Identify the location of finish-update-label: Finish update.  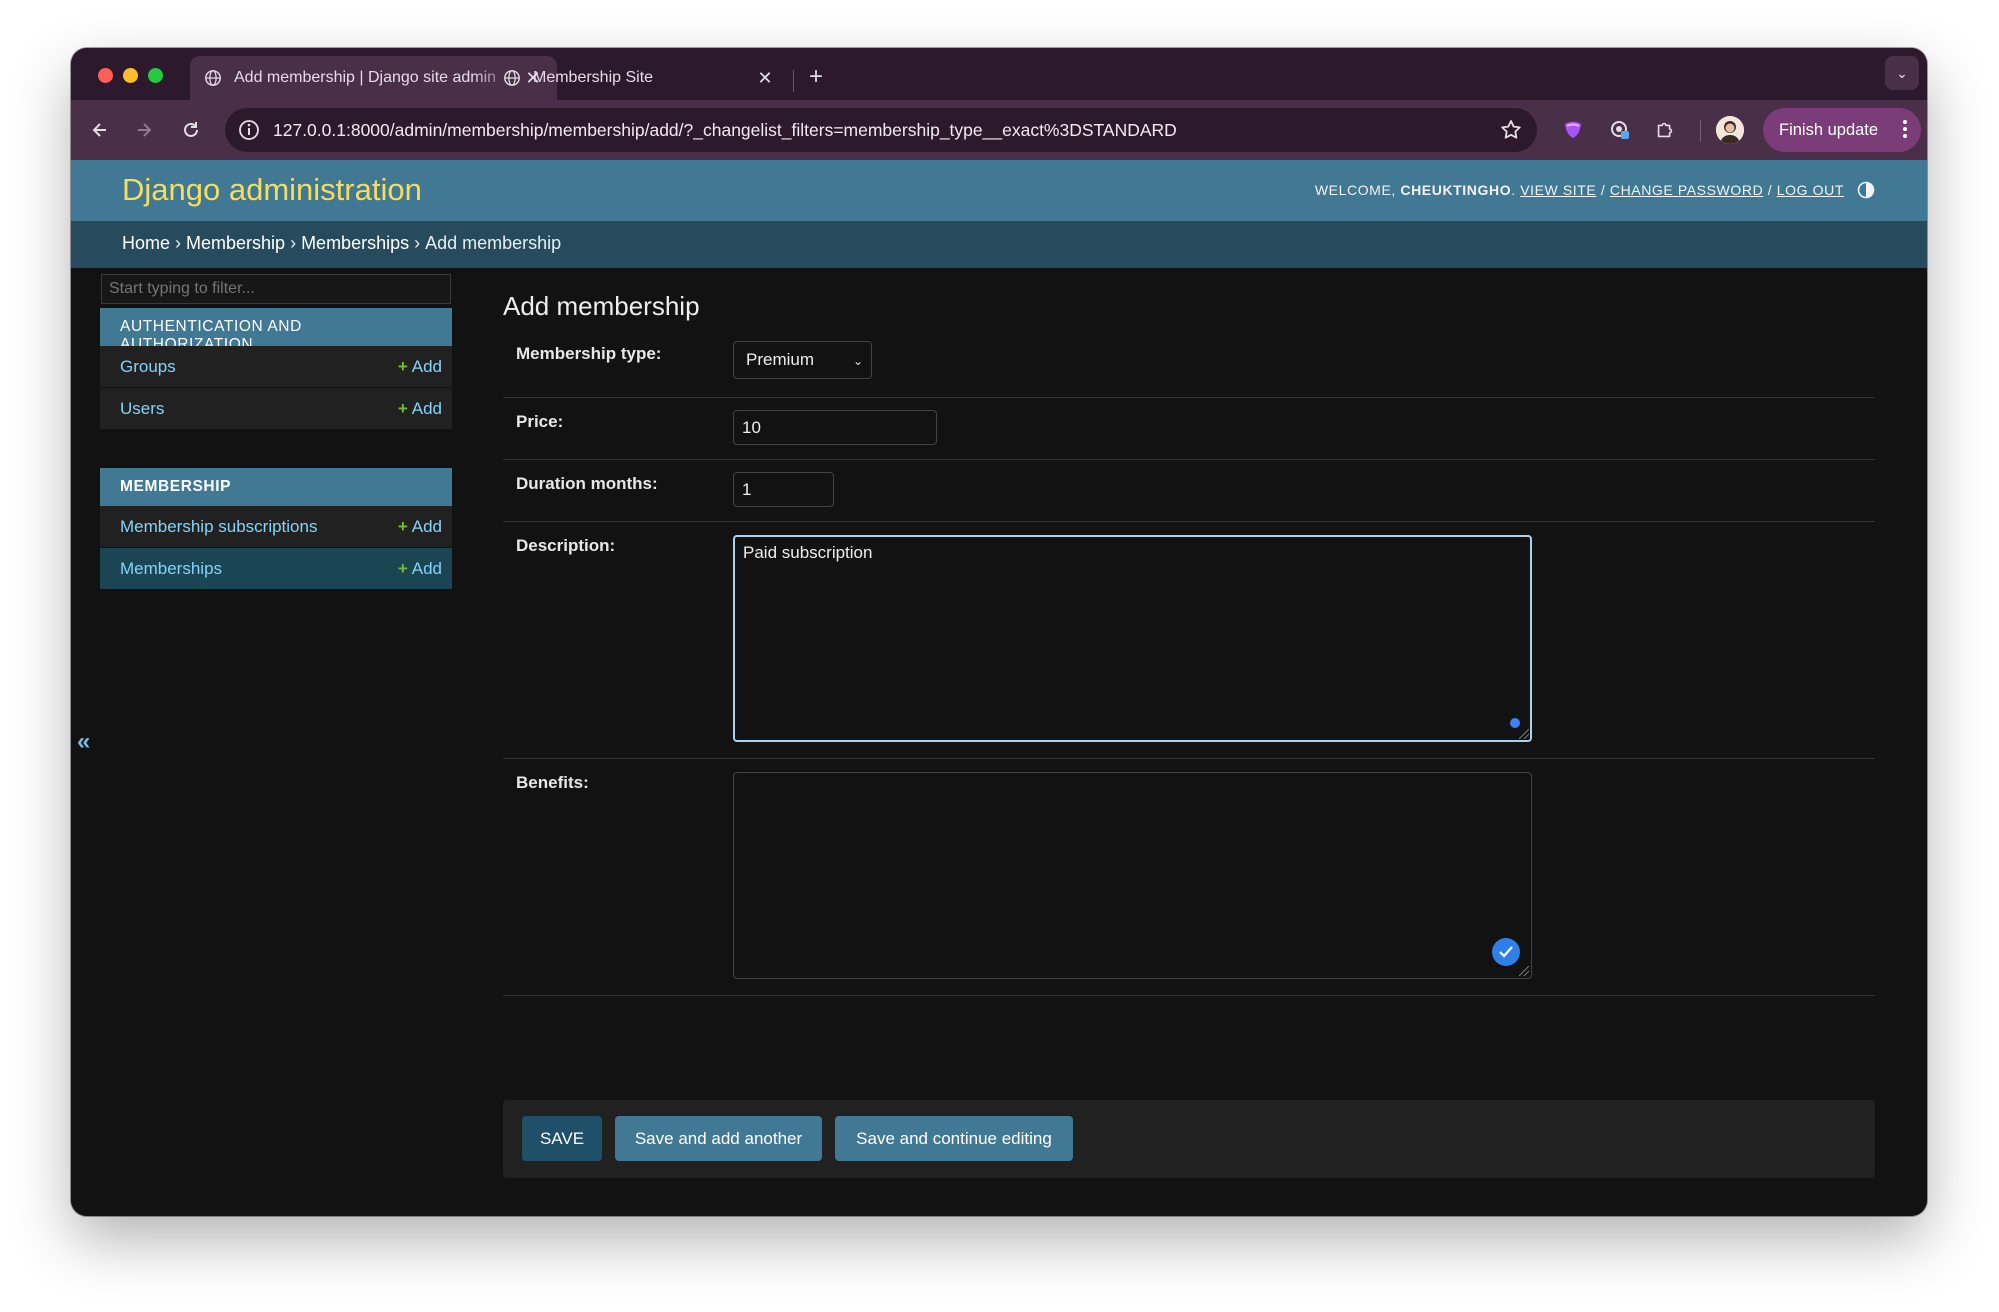
(1829, 129).